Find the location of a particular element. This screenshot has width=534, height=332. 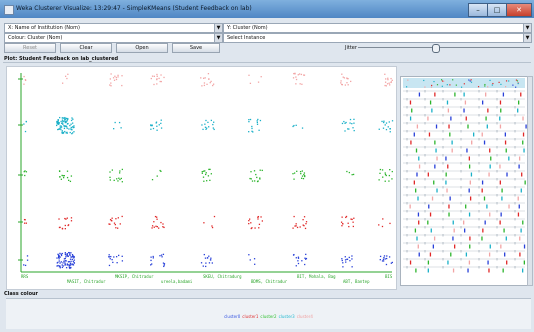

minimize-button: – is located at coordinates (478, 10).